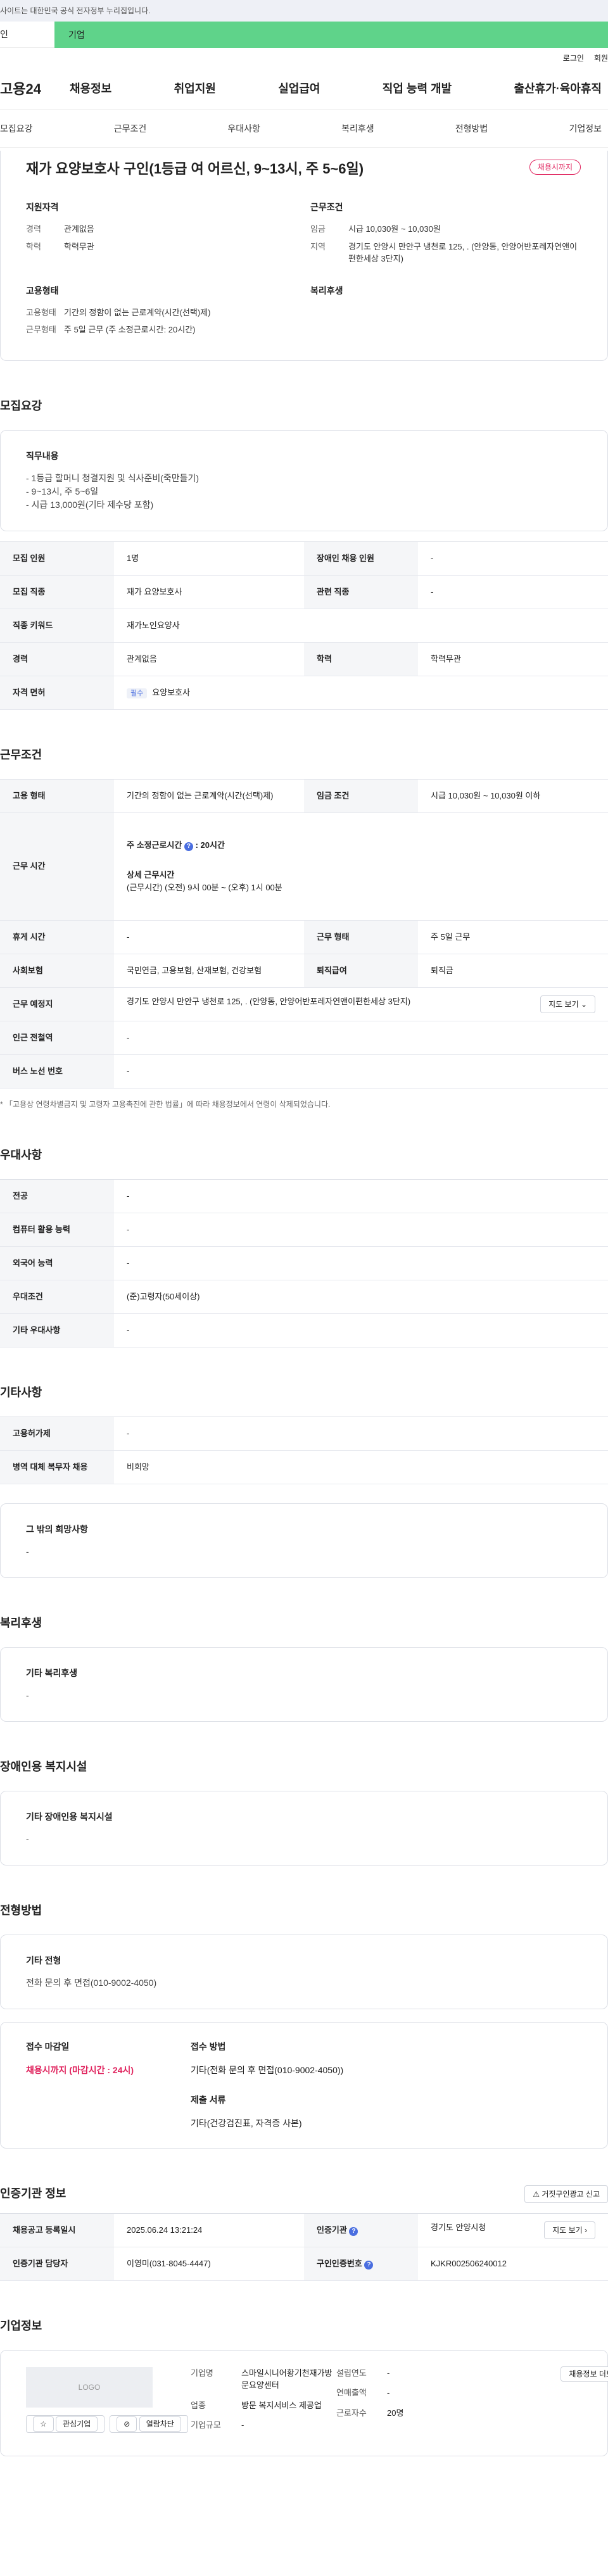  What do you see at coordinates (21, 1154) in the screenshot?
I see `preference-section-title: 우대사항` at bounding box center [21, 1154].